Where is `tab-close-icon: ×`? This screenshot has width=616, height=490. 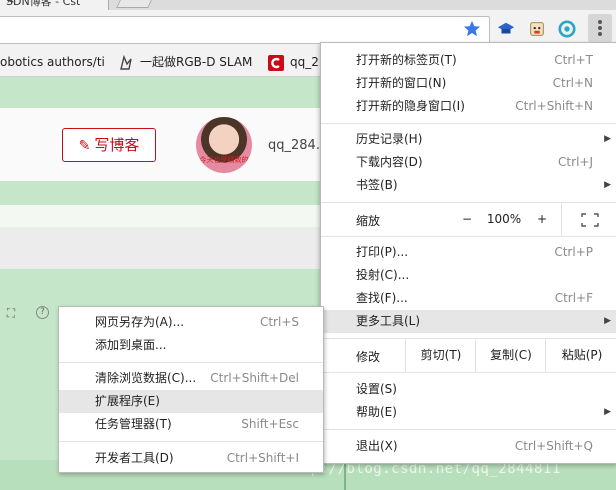 tab-close-icon: × is located at coordinates (10, 3).